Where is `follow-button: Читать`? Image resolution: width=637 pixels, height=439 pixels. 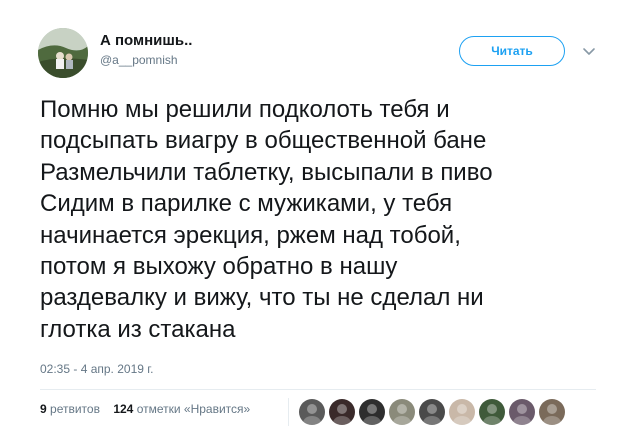 follow-button: Читать is located at coordinates (512, 51).